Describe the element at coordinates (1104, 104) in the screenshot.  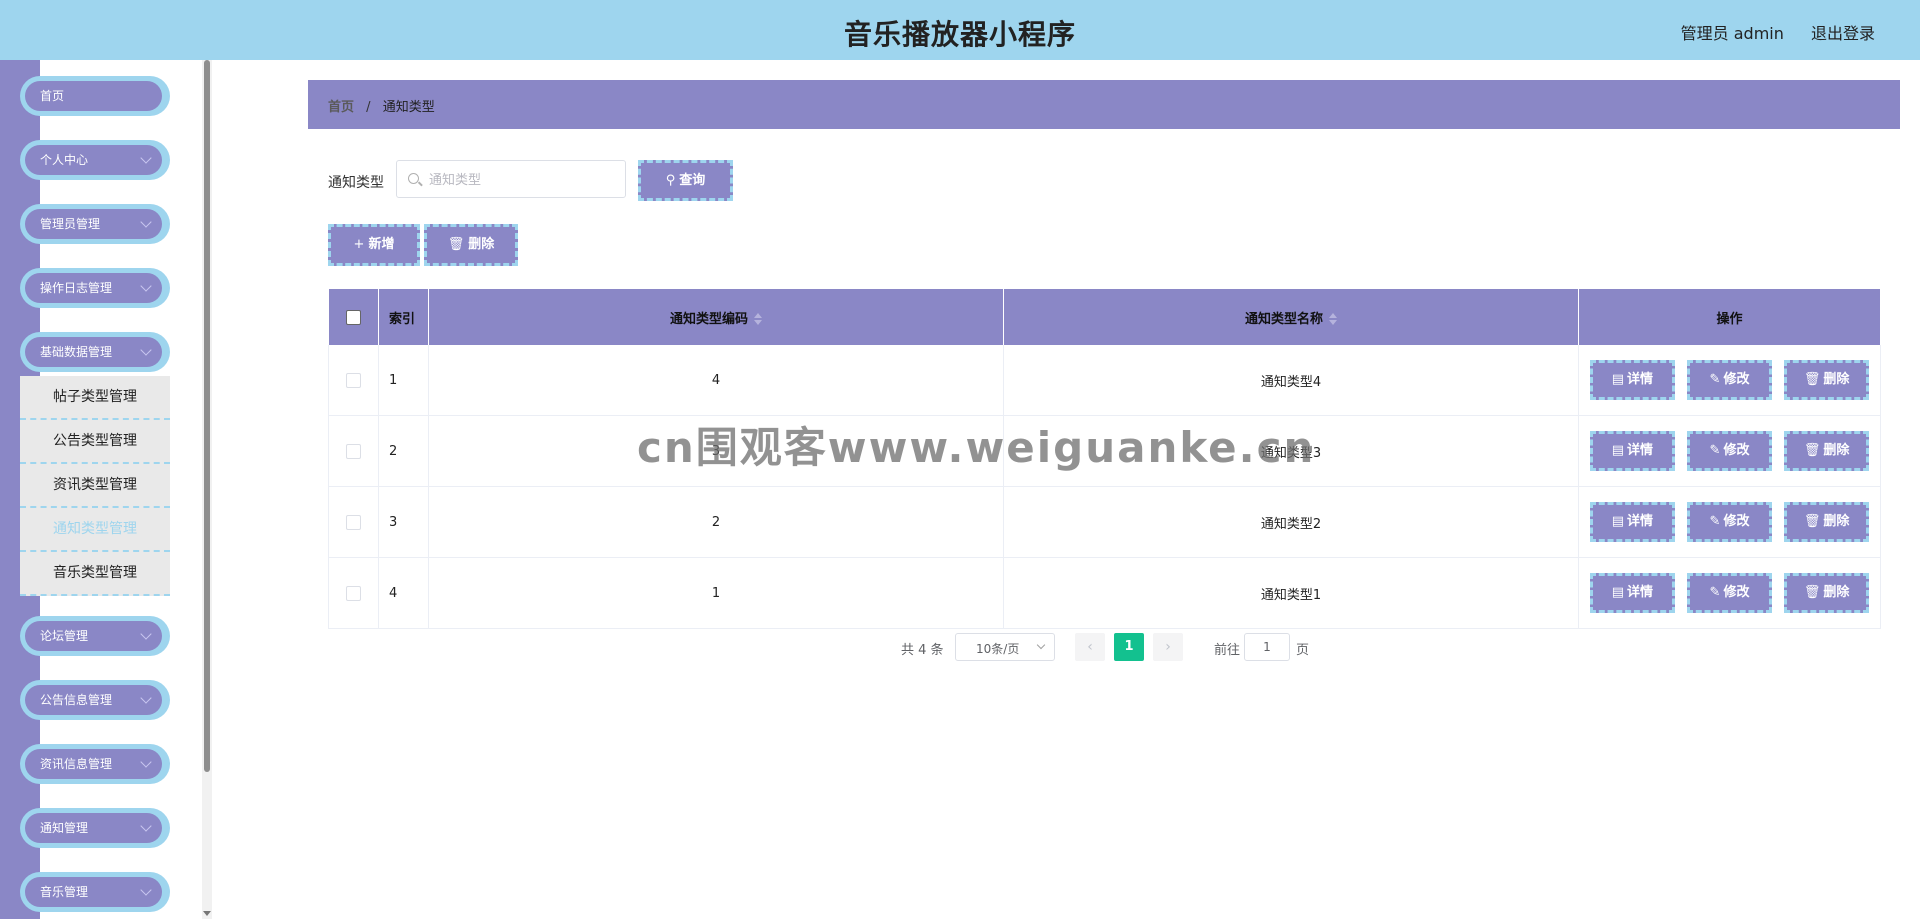
I see `breadcrumb-bar: 首页 / 通知类型` at that location.